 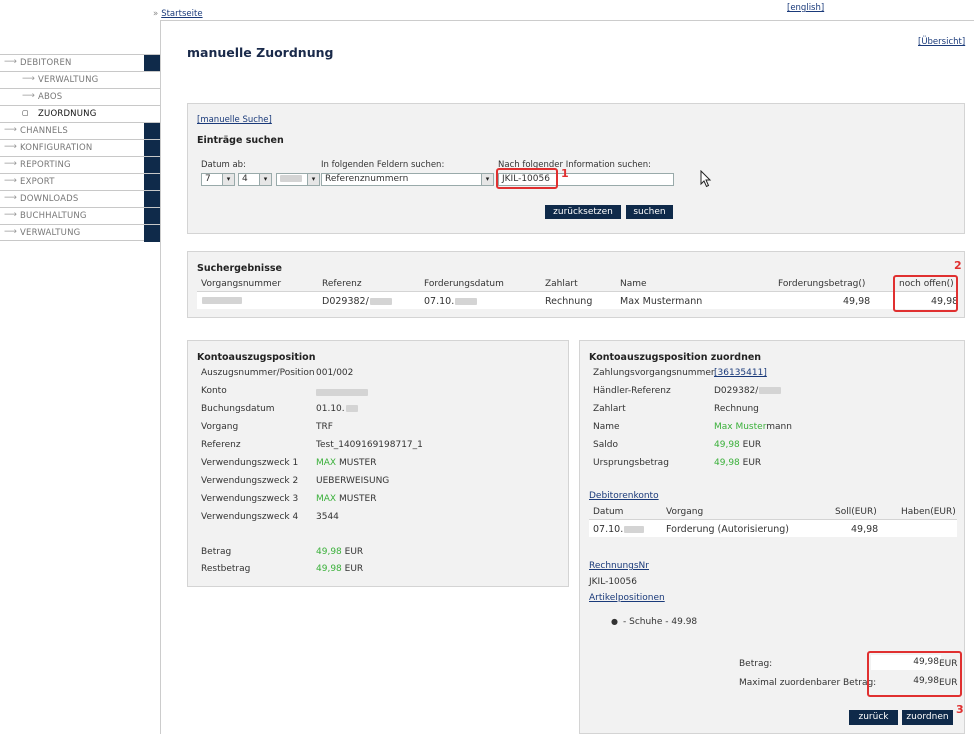 I want to click on artikel-link: Artikelpositionen, so click(x=627, y=598).